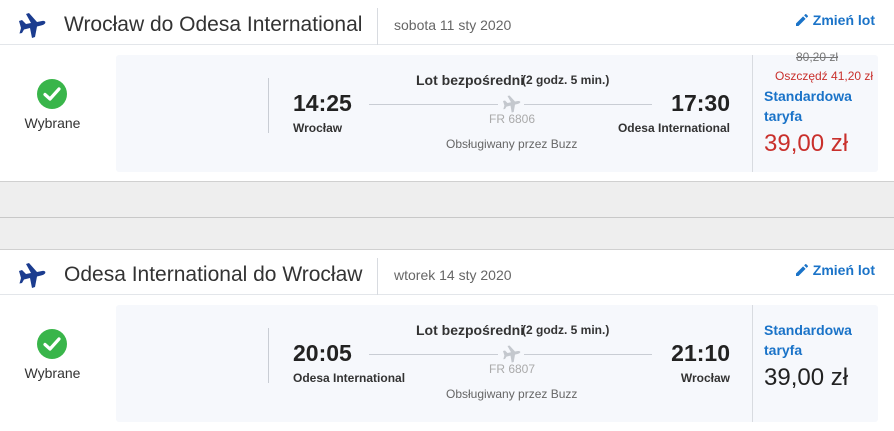 This screenshot has width=894, height=431. I want to click on flight-number: FR 6806, so click(512, 119).